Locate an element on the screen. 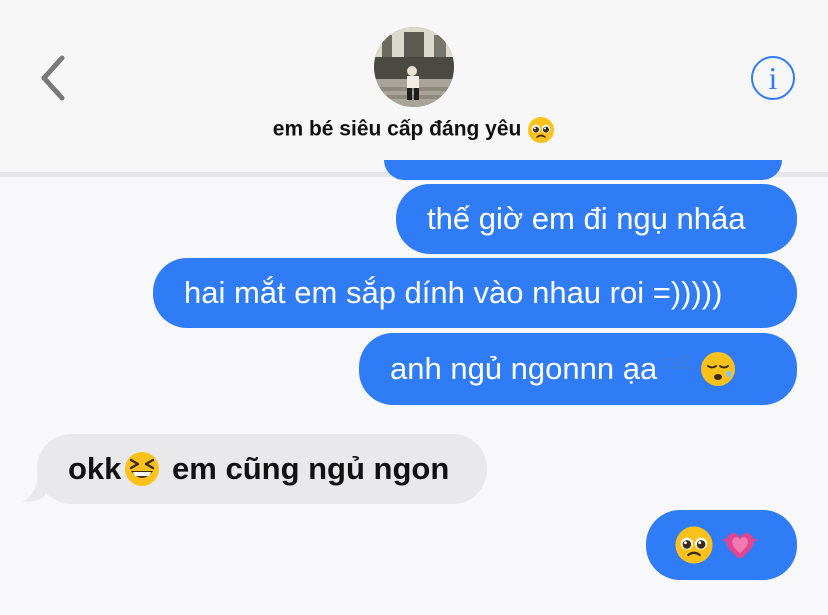  contact-name-text: em bé siêu cấp đáng yêu is located at coordinates (397, 129).